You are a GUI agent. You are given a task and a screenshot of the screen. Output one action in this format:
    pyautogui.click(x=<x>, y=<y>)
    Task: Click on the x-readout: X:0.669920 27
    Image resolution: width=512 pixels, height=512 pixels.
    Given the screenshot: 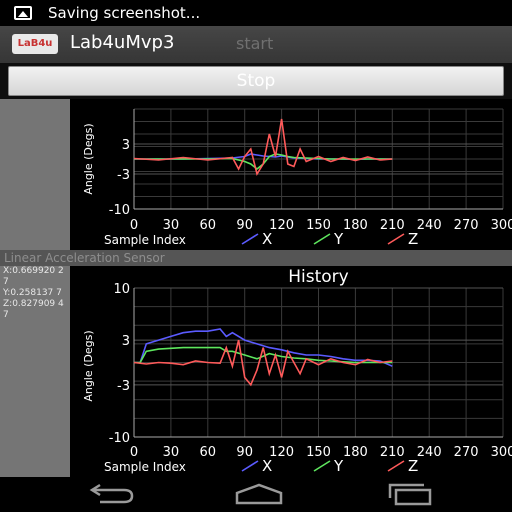 What is the action you would take?
    pyautogui.click(x=33, y=276)
    